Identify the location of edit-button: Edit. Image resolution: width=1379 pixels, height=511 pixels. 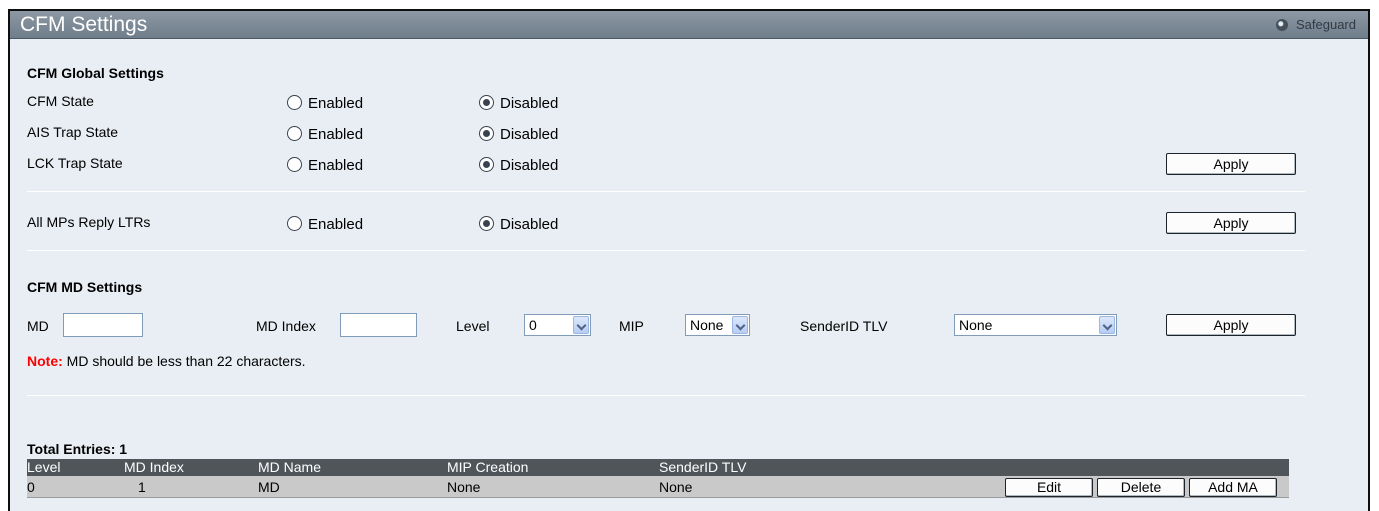
(1049, 487).